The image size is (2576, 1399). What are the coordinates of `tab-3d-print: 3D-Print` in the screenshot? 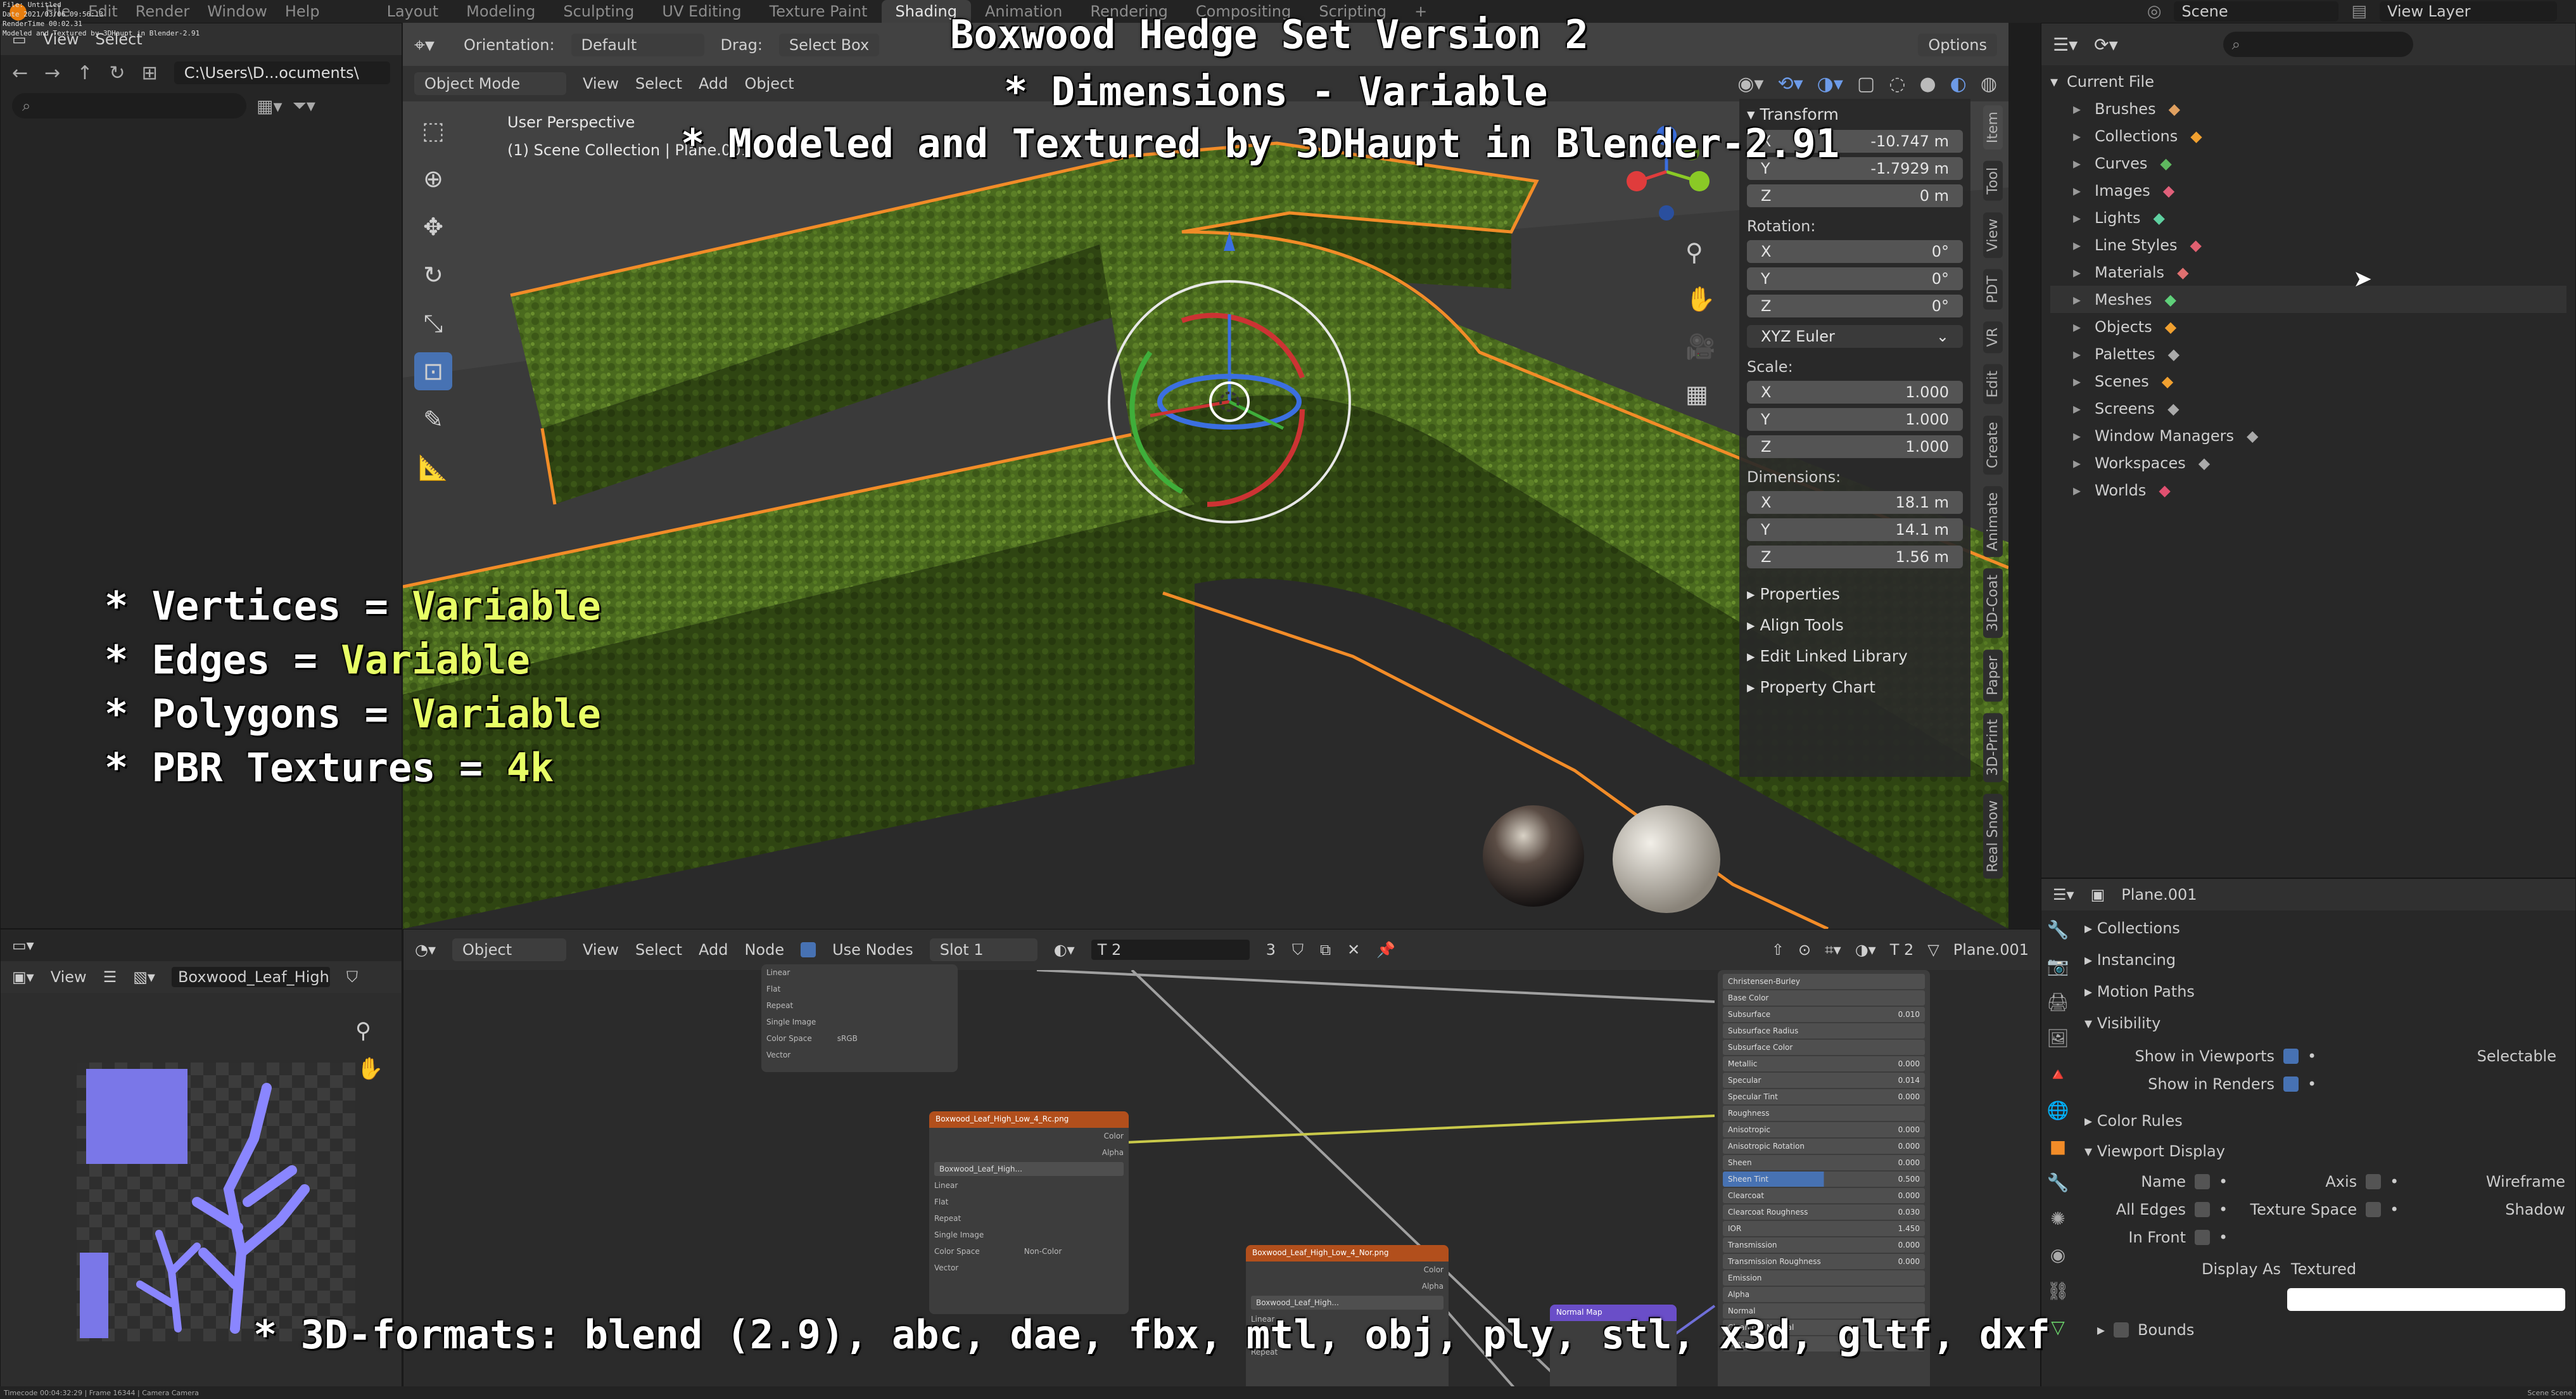 It's located at (1993, 748).